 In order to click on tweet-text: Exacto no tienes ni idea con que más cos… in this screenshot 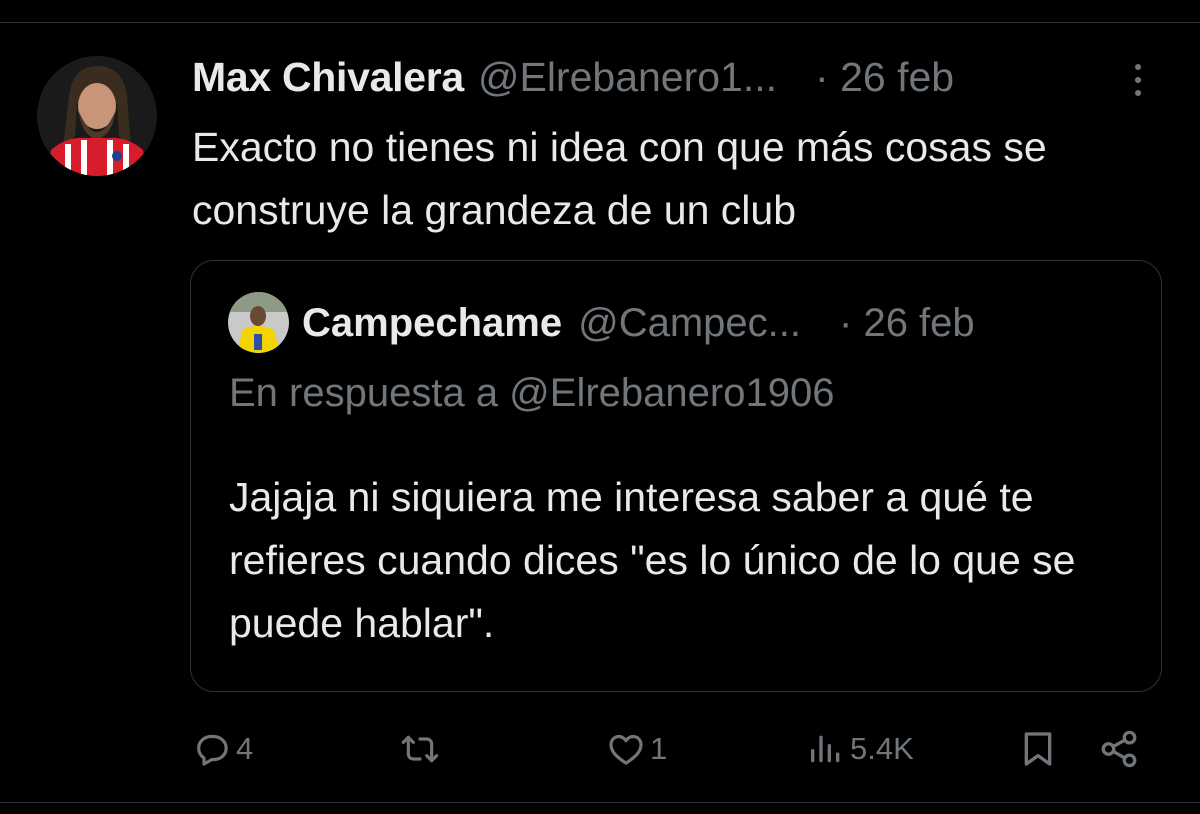, I will do `click(619, 178)`.